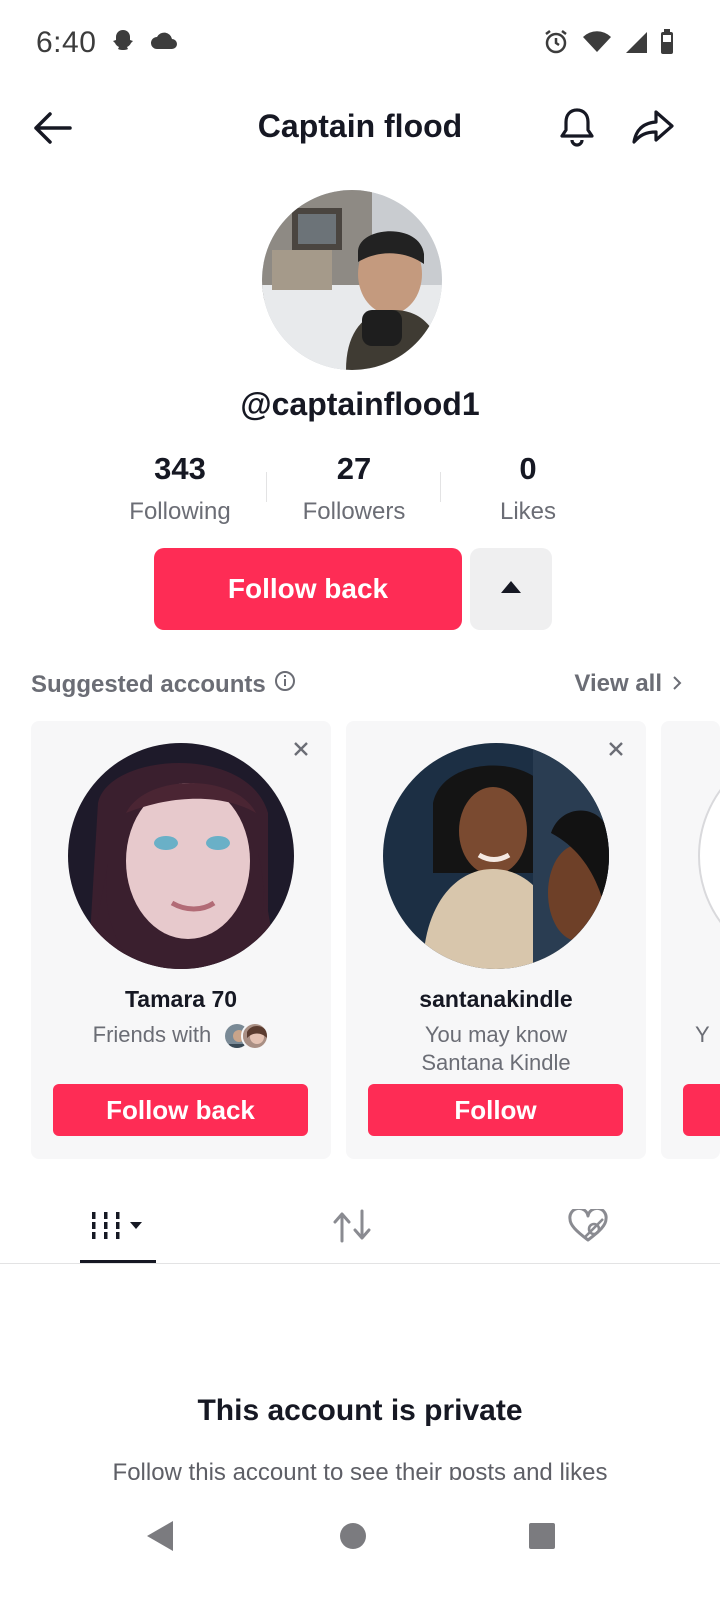 The image size is (720, 1600). I want to click on caret-up-icon, so click(511, 589).